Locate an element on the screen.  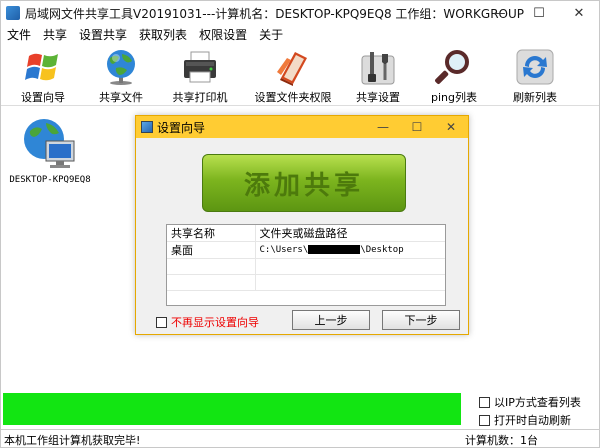
dialog-minimize-button: — is located at coordinates (383, 127).